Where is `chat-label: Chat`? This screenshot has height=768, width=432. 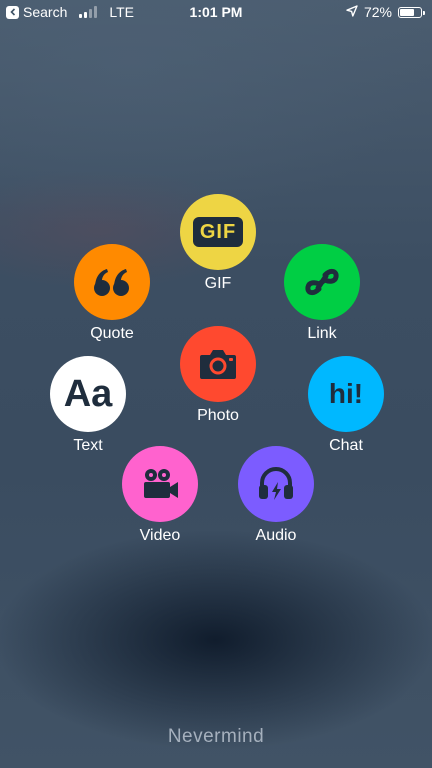 chat-label: Chat is located at coordinates (346, 445).